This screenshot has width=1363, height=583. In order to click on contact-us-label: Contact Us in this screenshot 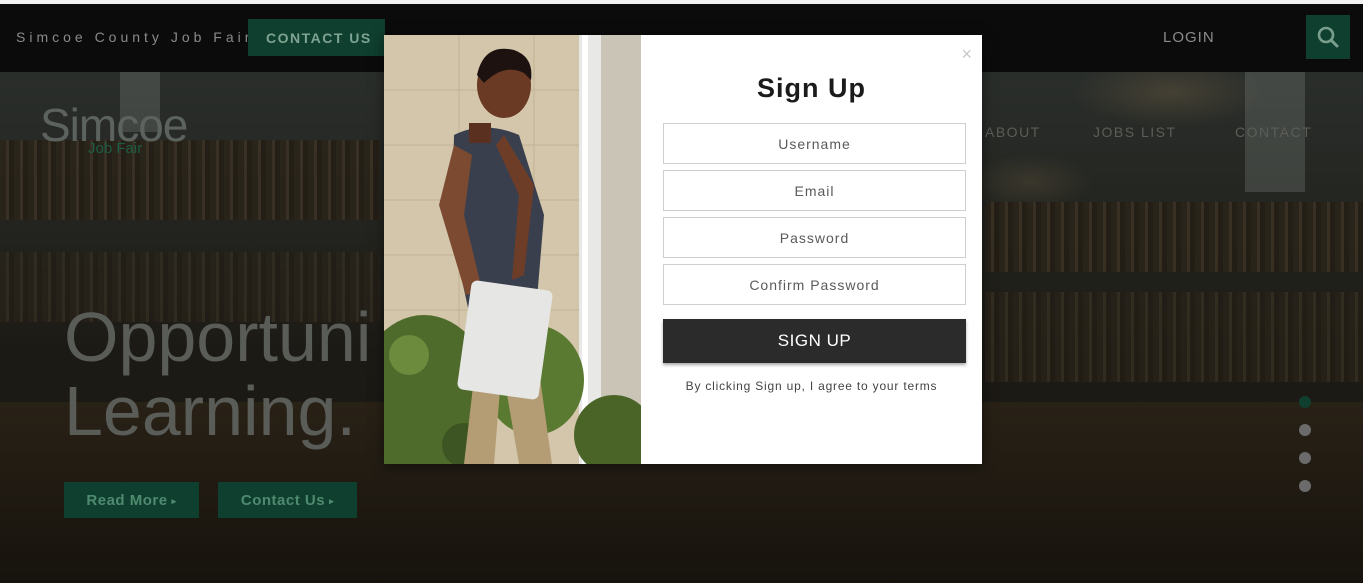, I will do `click(283, 500)`.